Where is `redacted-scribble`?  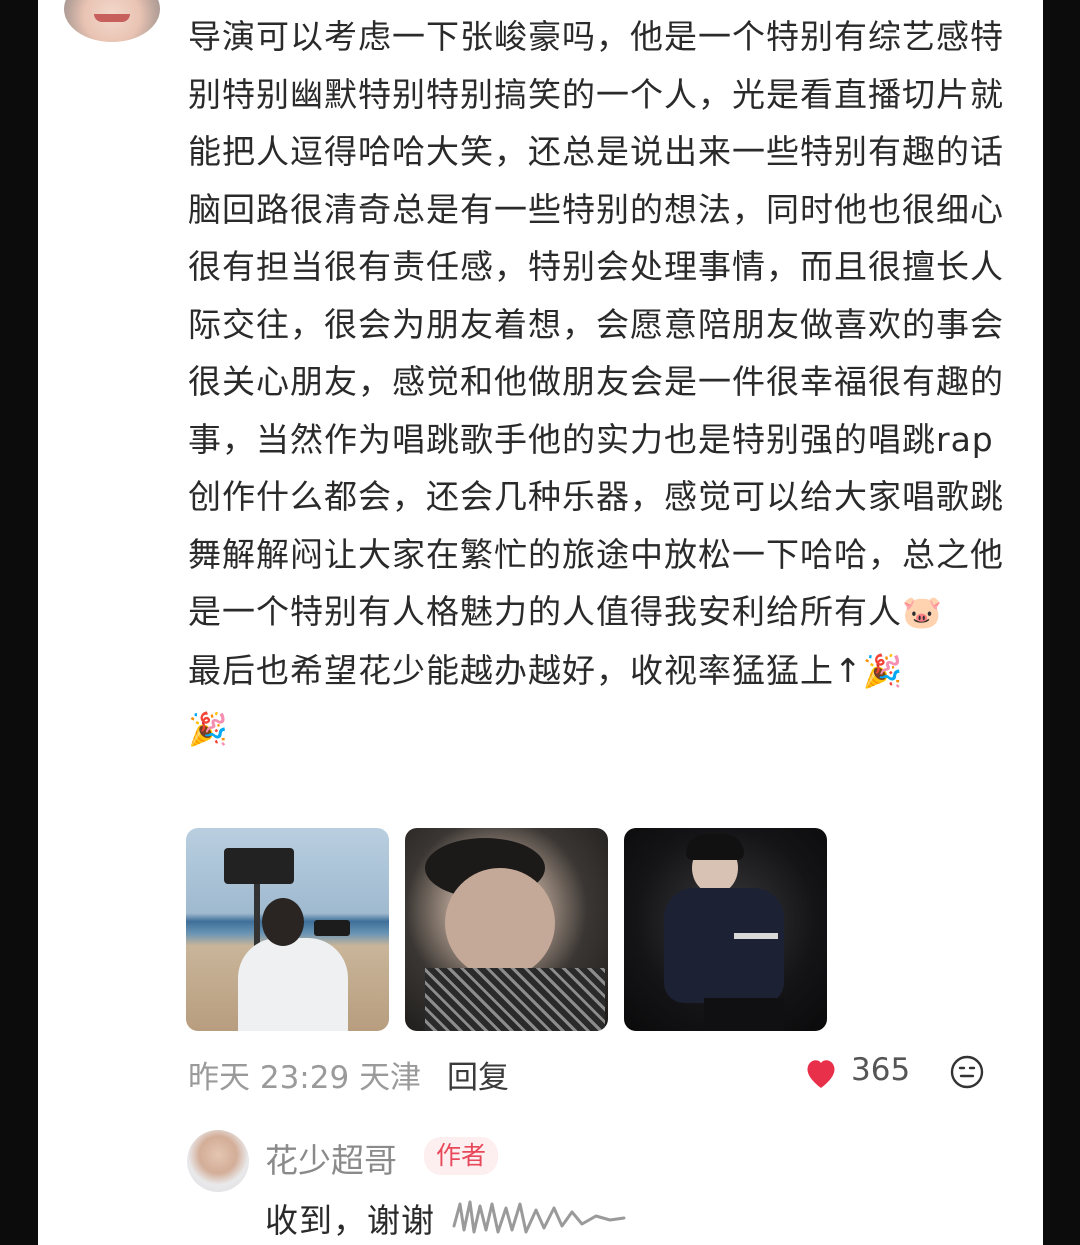
redacted-scribble is located at coordinates (539, 1217).